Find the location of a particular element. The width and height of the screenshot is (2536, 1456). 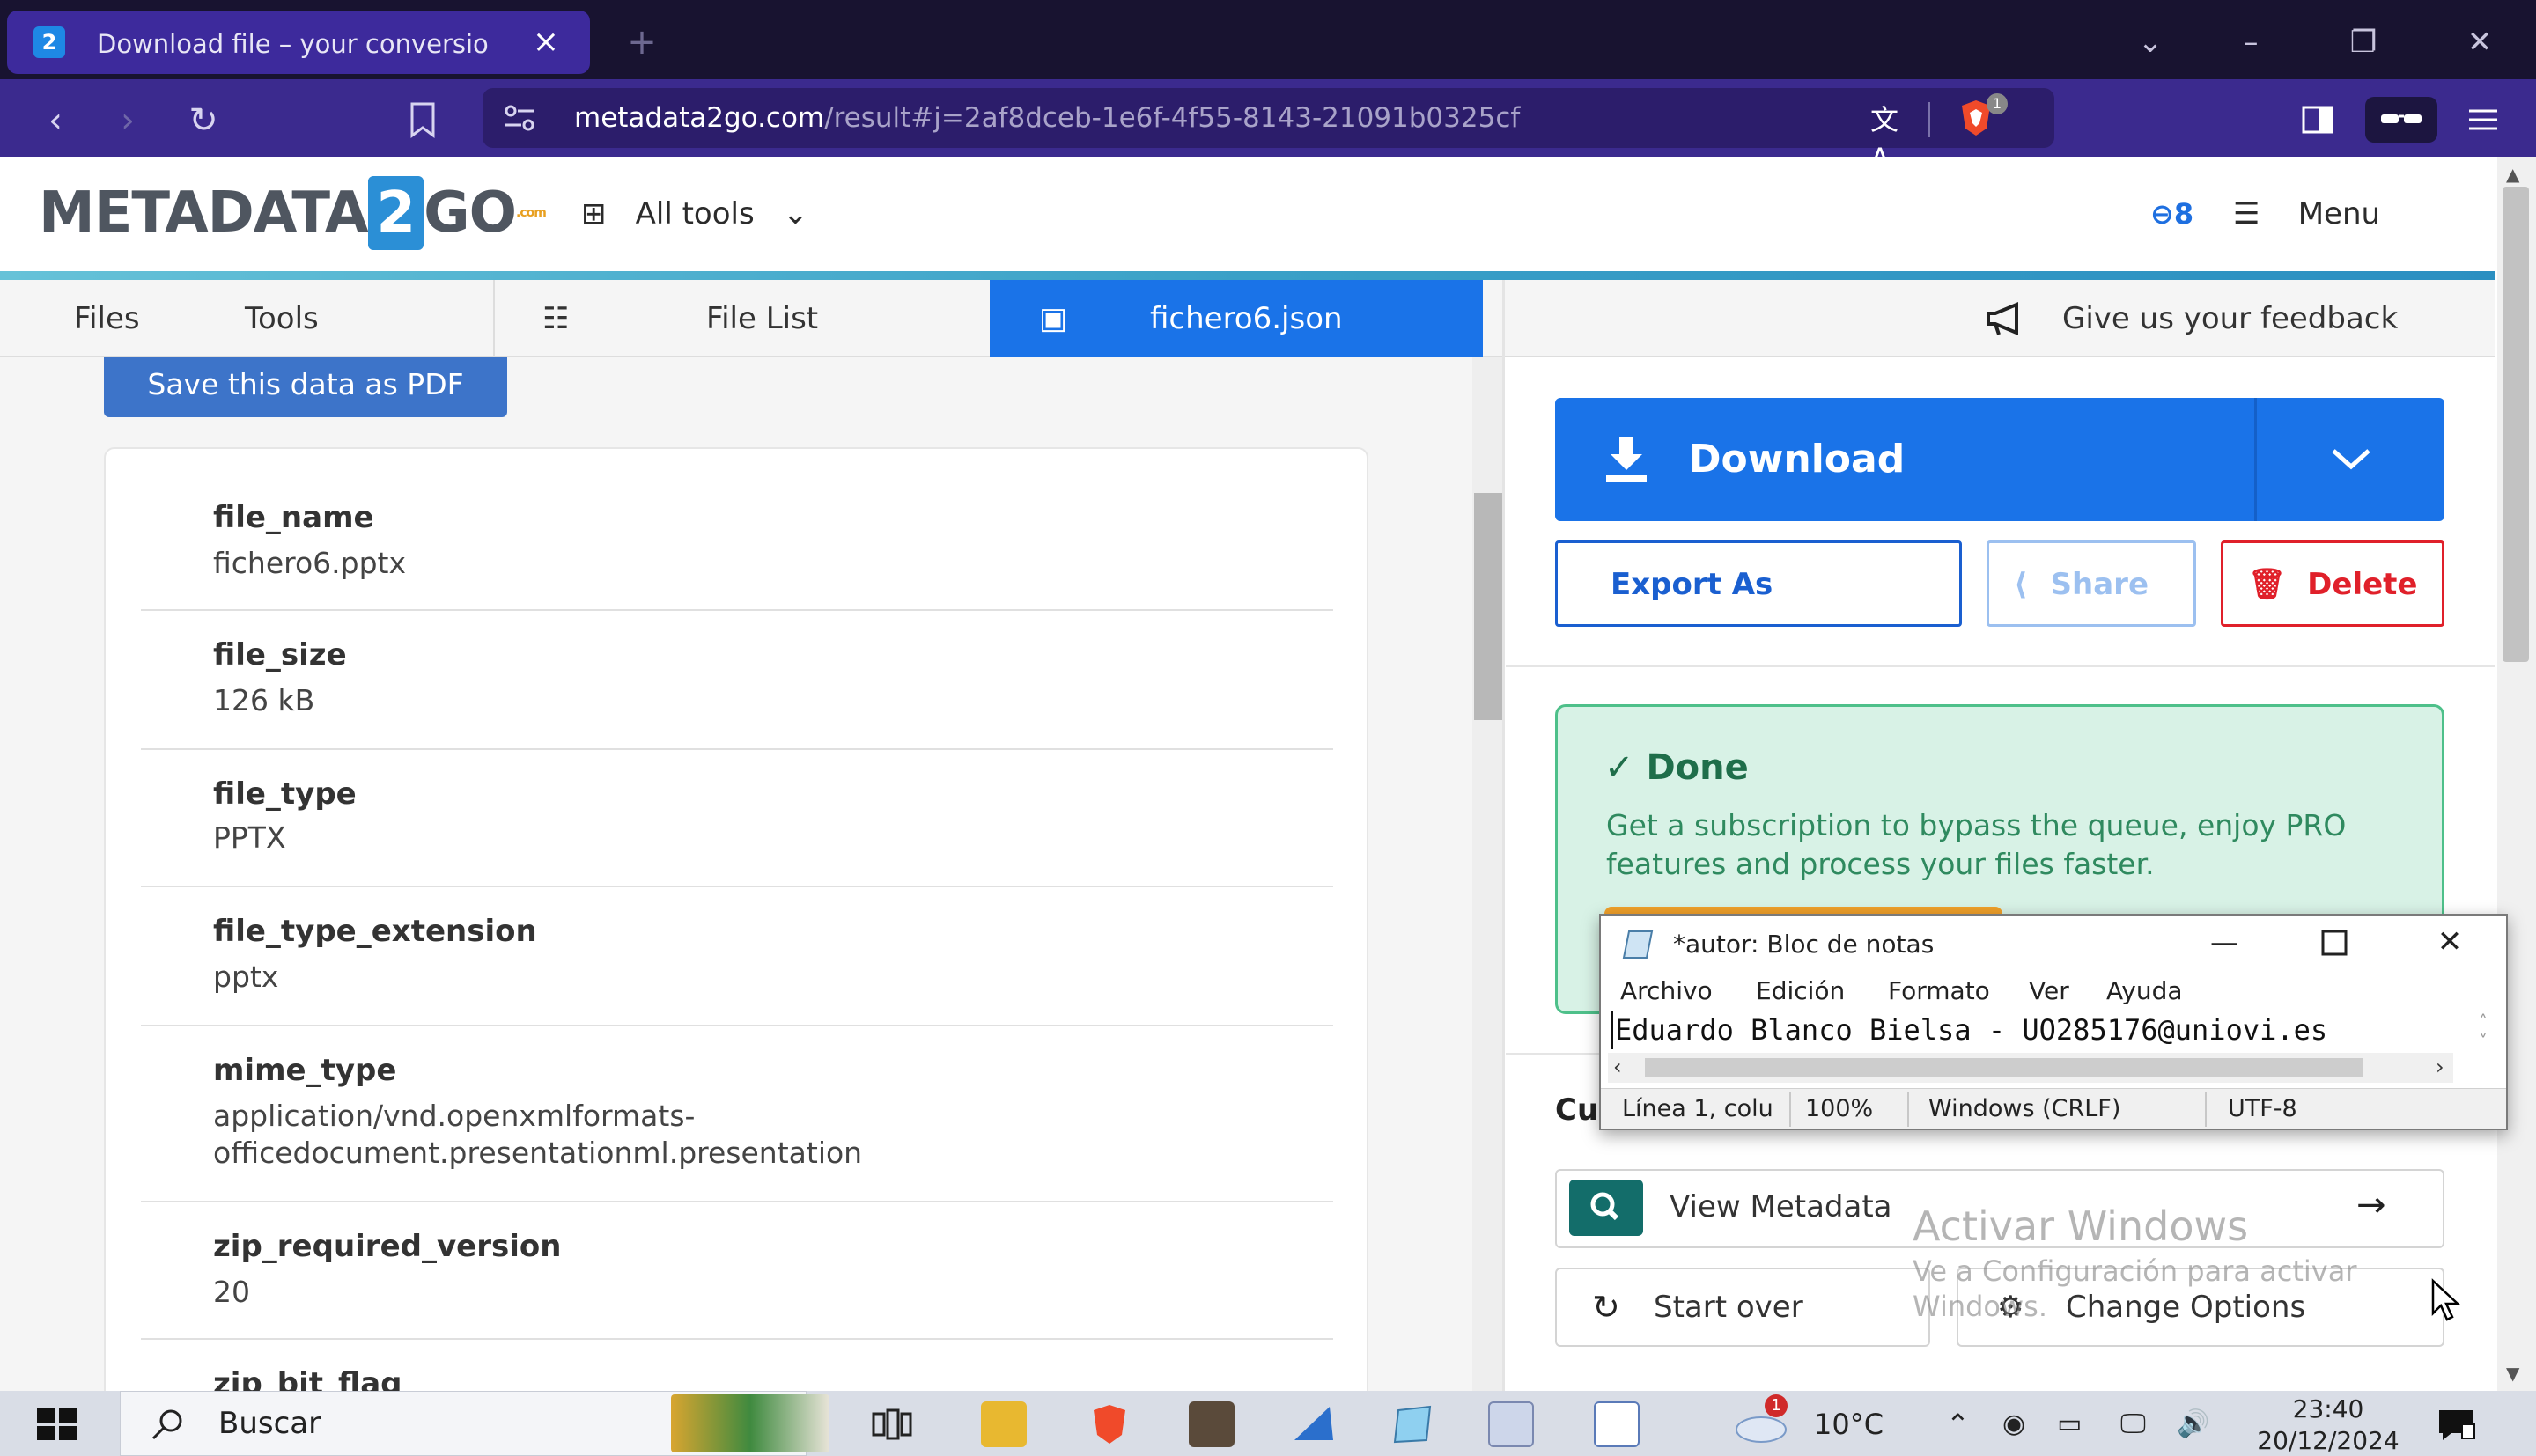

app-icon-tablet is located at coordinates (1412, 1424).